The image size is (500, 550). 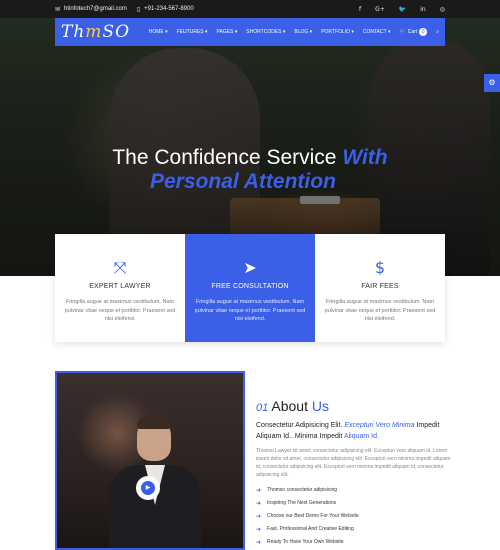 What do you see at coordinates (380, 267) in the screenshot?
I see `dollar-icon: $` at bounding box center [380, 267].